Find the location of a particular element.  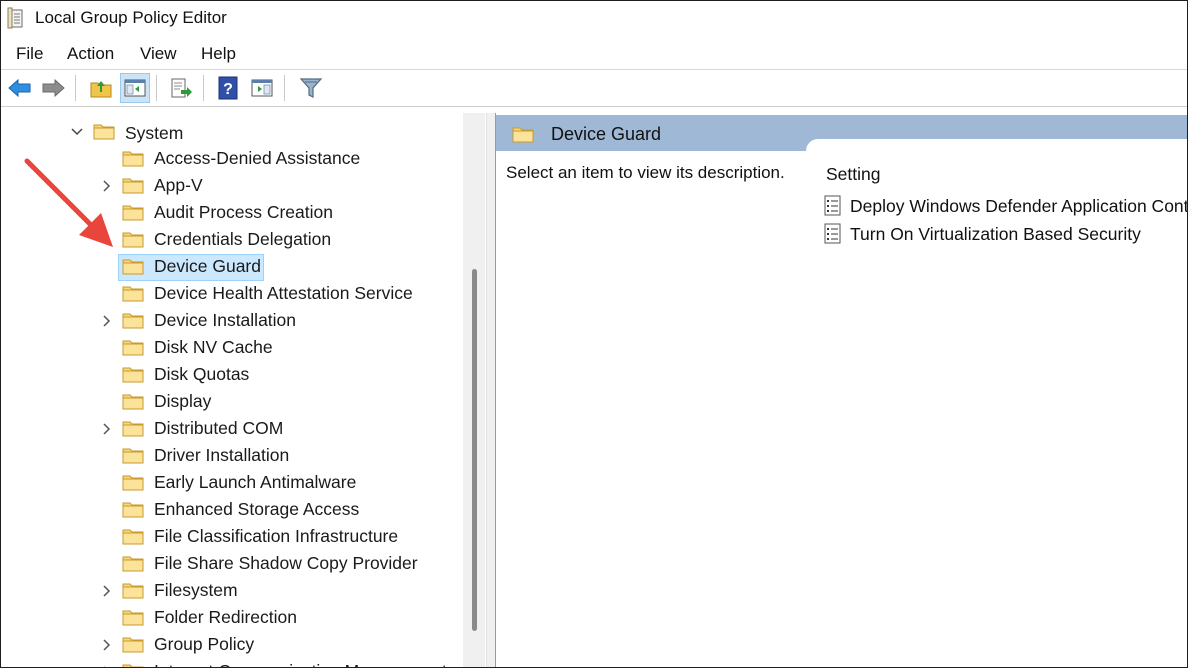

show-hide-action-pane-button is located at coordinates (262, 88).